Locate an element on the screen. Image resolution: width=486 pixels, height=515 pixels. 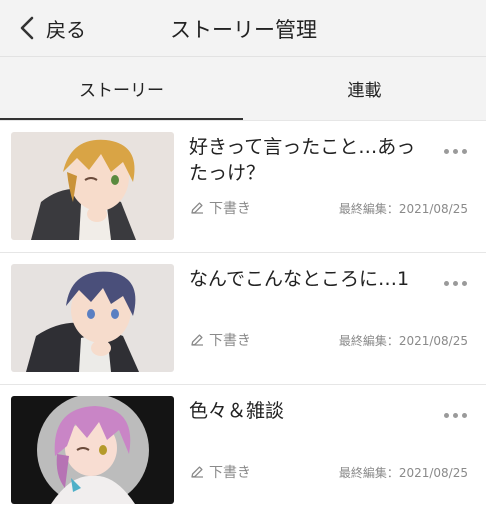
tab-stories: ストーリー is located at coordinates (121, 88).